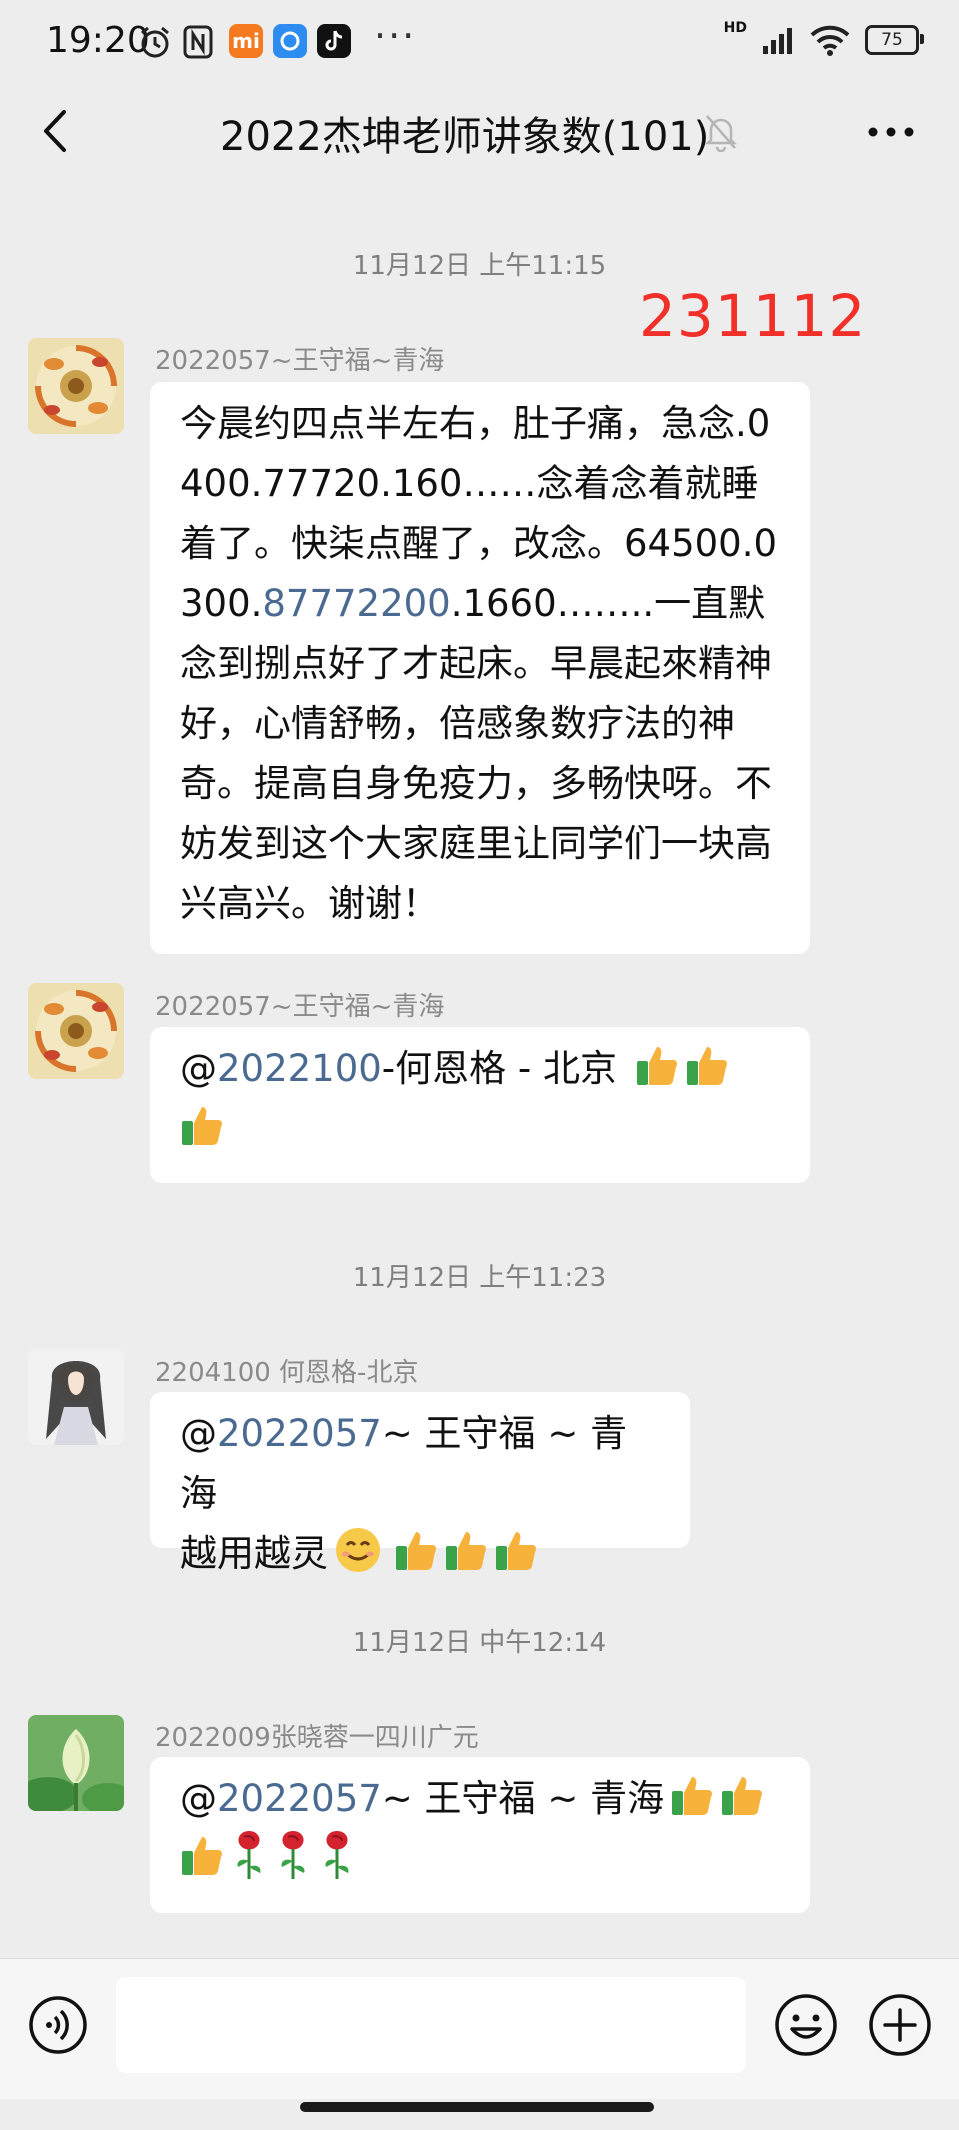 The height and width of the screenshot is (2130, 959). What do you see at coordinates (499, 1068) in the screenshot?
I see `message-text: -何恩格 - 北京` at bounding box center [499, 1068].